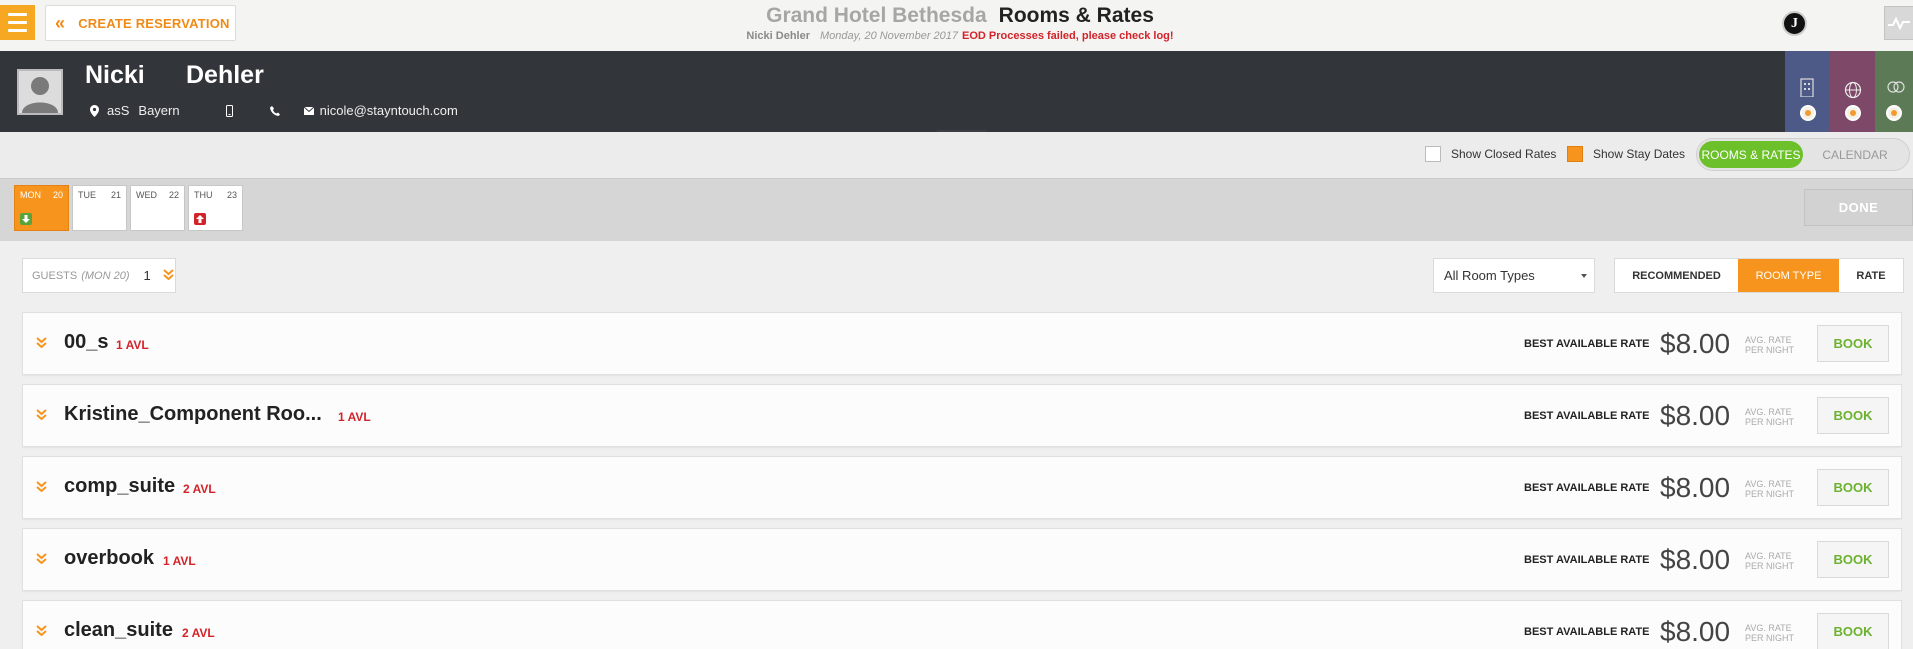 The height and width of the screenshot is (649, 1913). Describe the element at coordinates (57, 195) in the screenshot. I see `day-number: 20` at that location.